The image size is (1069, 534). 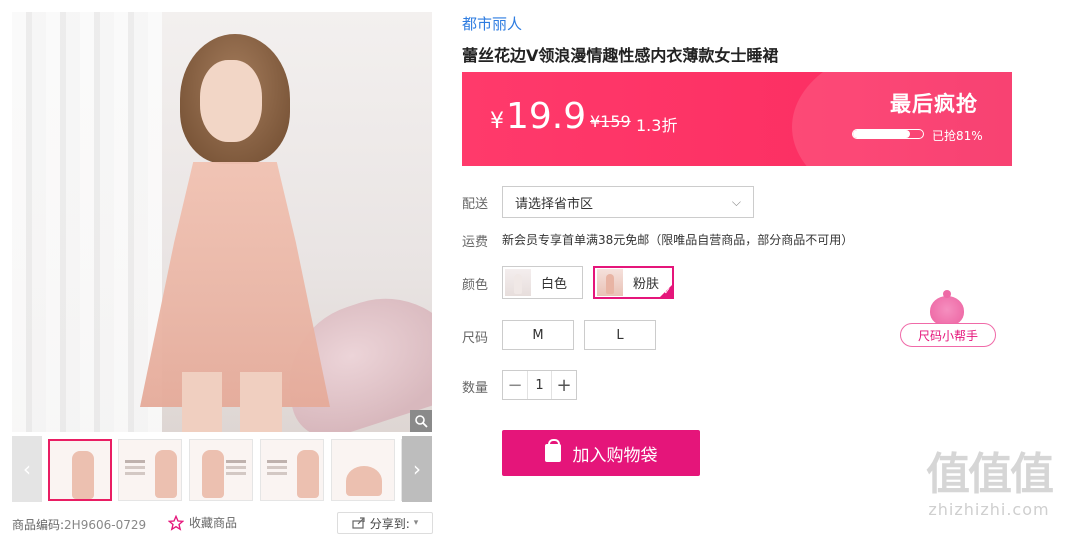 What do you see at coordinates (948, 335) in the screenshot?
I see `size-helper-label: 尺码小帮手` at bounding box center [948, 335].